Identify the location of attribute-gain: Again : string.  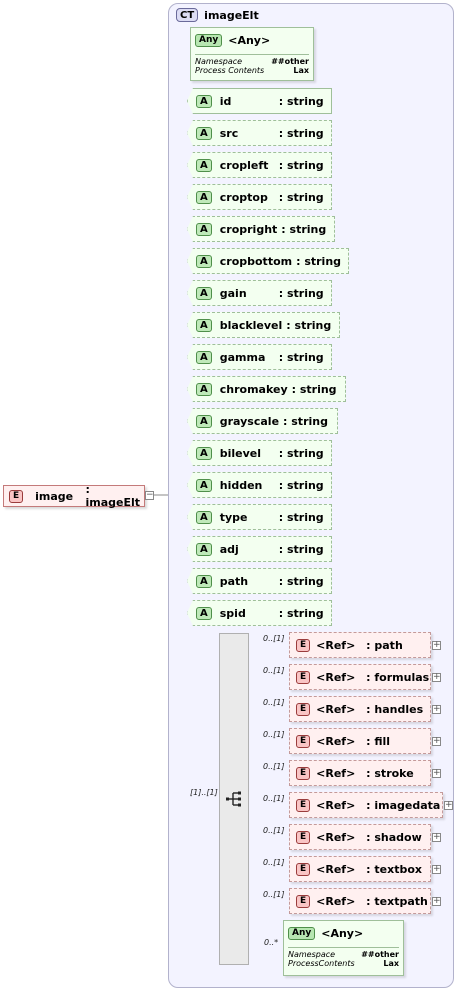
(259, 293).